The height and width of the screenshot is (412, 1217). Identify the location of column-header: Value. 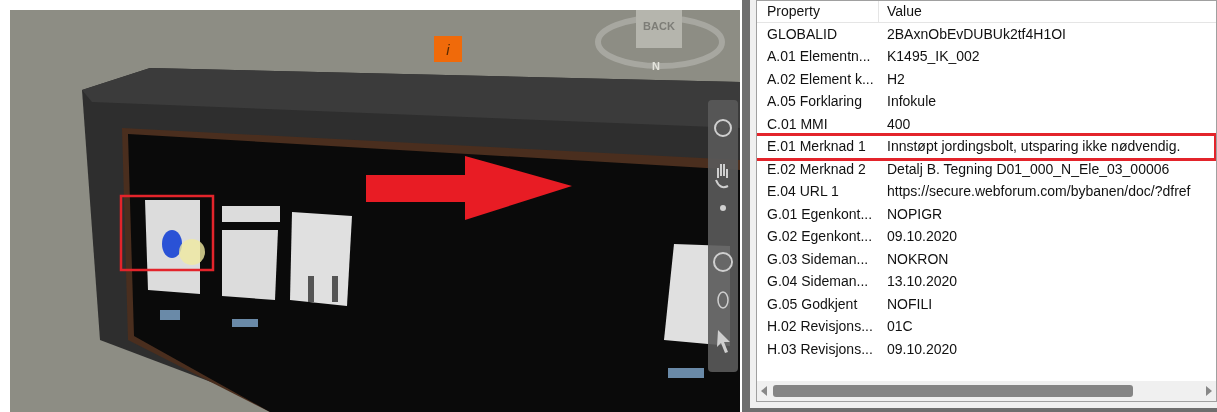
(900, 11).